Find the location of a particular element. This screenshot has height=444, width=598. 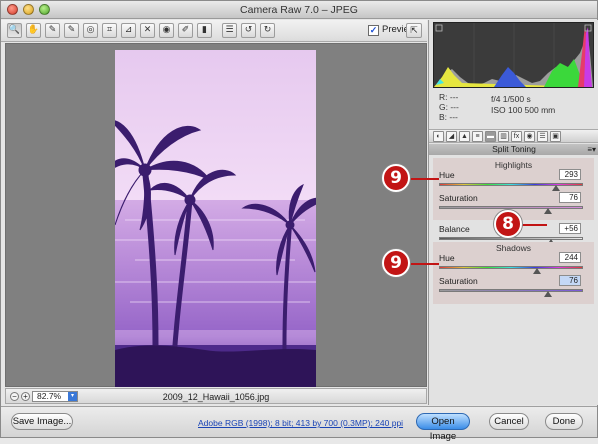

highlights-saturation-thumb is located at coordinates (548, 211).